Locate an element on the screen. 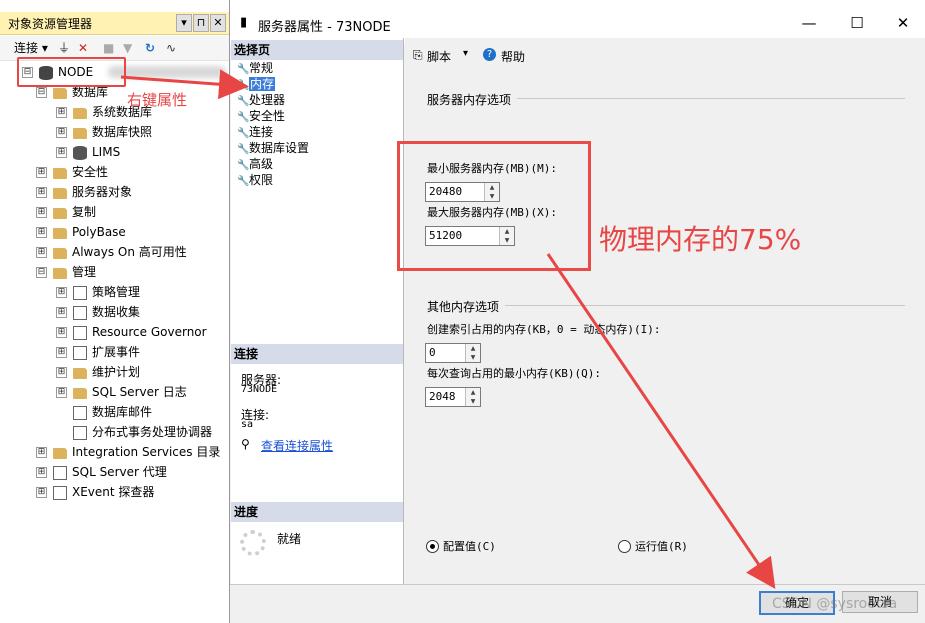 Image resolution: width=925 pixels, height=623 pixels. tree-node-label: 安全性 is located at coordinates (90, 172).